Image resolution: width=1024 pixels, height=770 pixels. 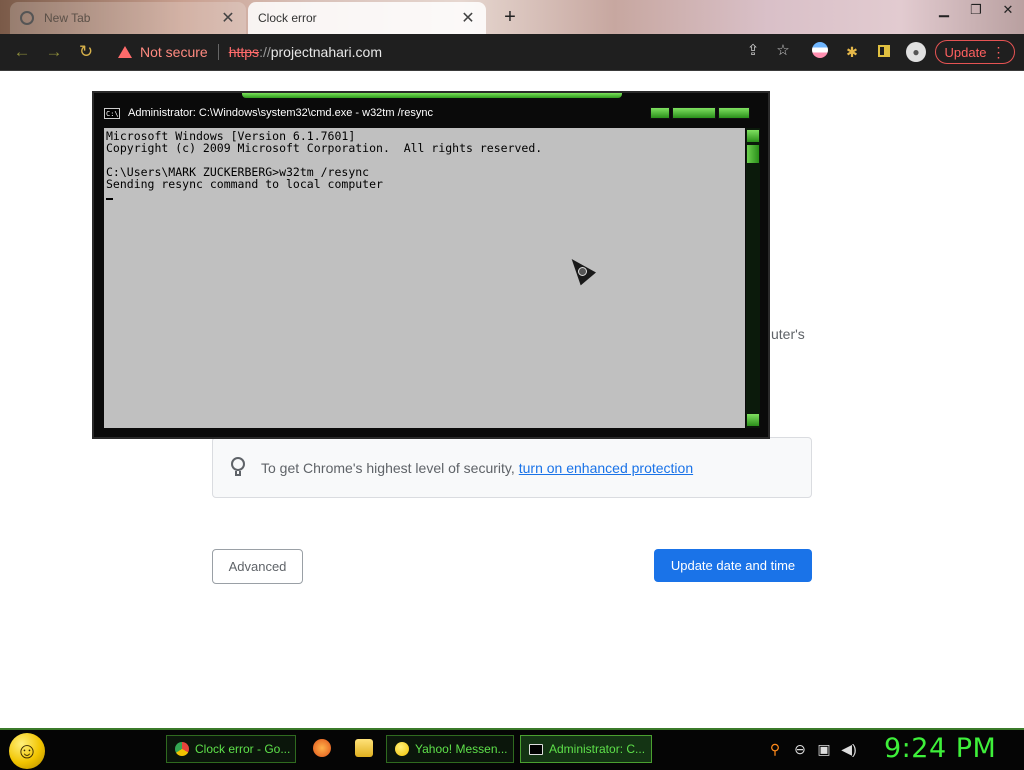 I want to click on tab-title: Clock error, so click(x=287, y=18).